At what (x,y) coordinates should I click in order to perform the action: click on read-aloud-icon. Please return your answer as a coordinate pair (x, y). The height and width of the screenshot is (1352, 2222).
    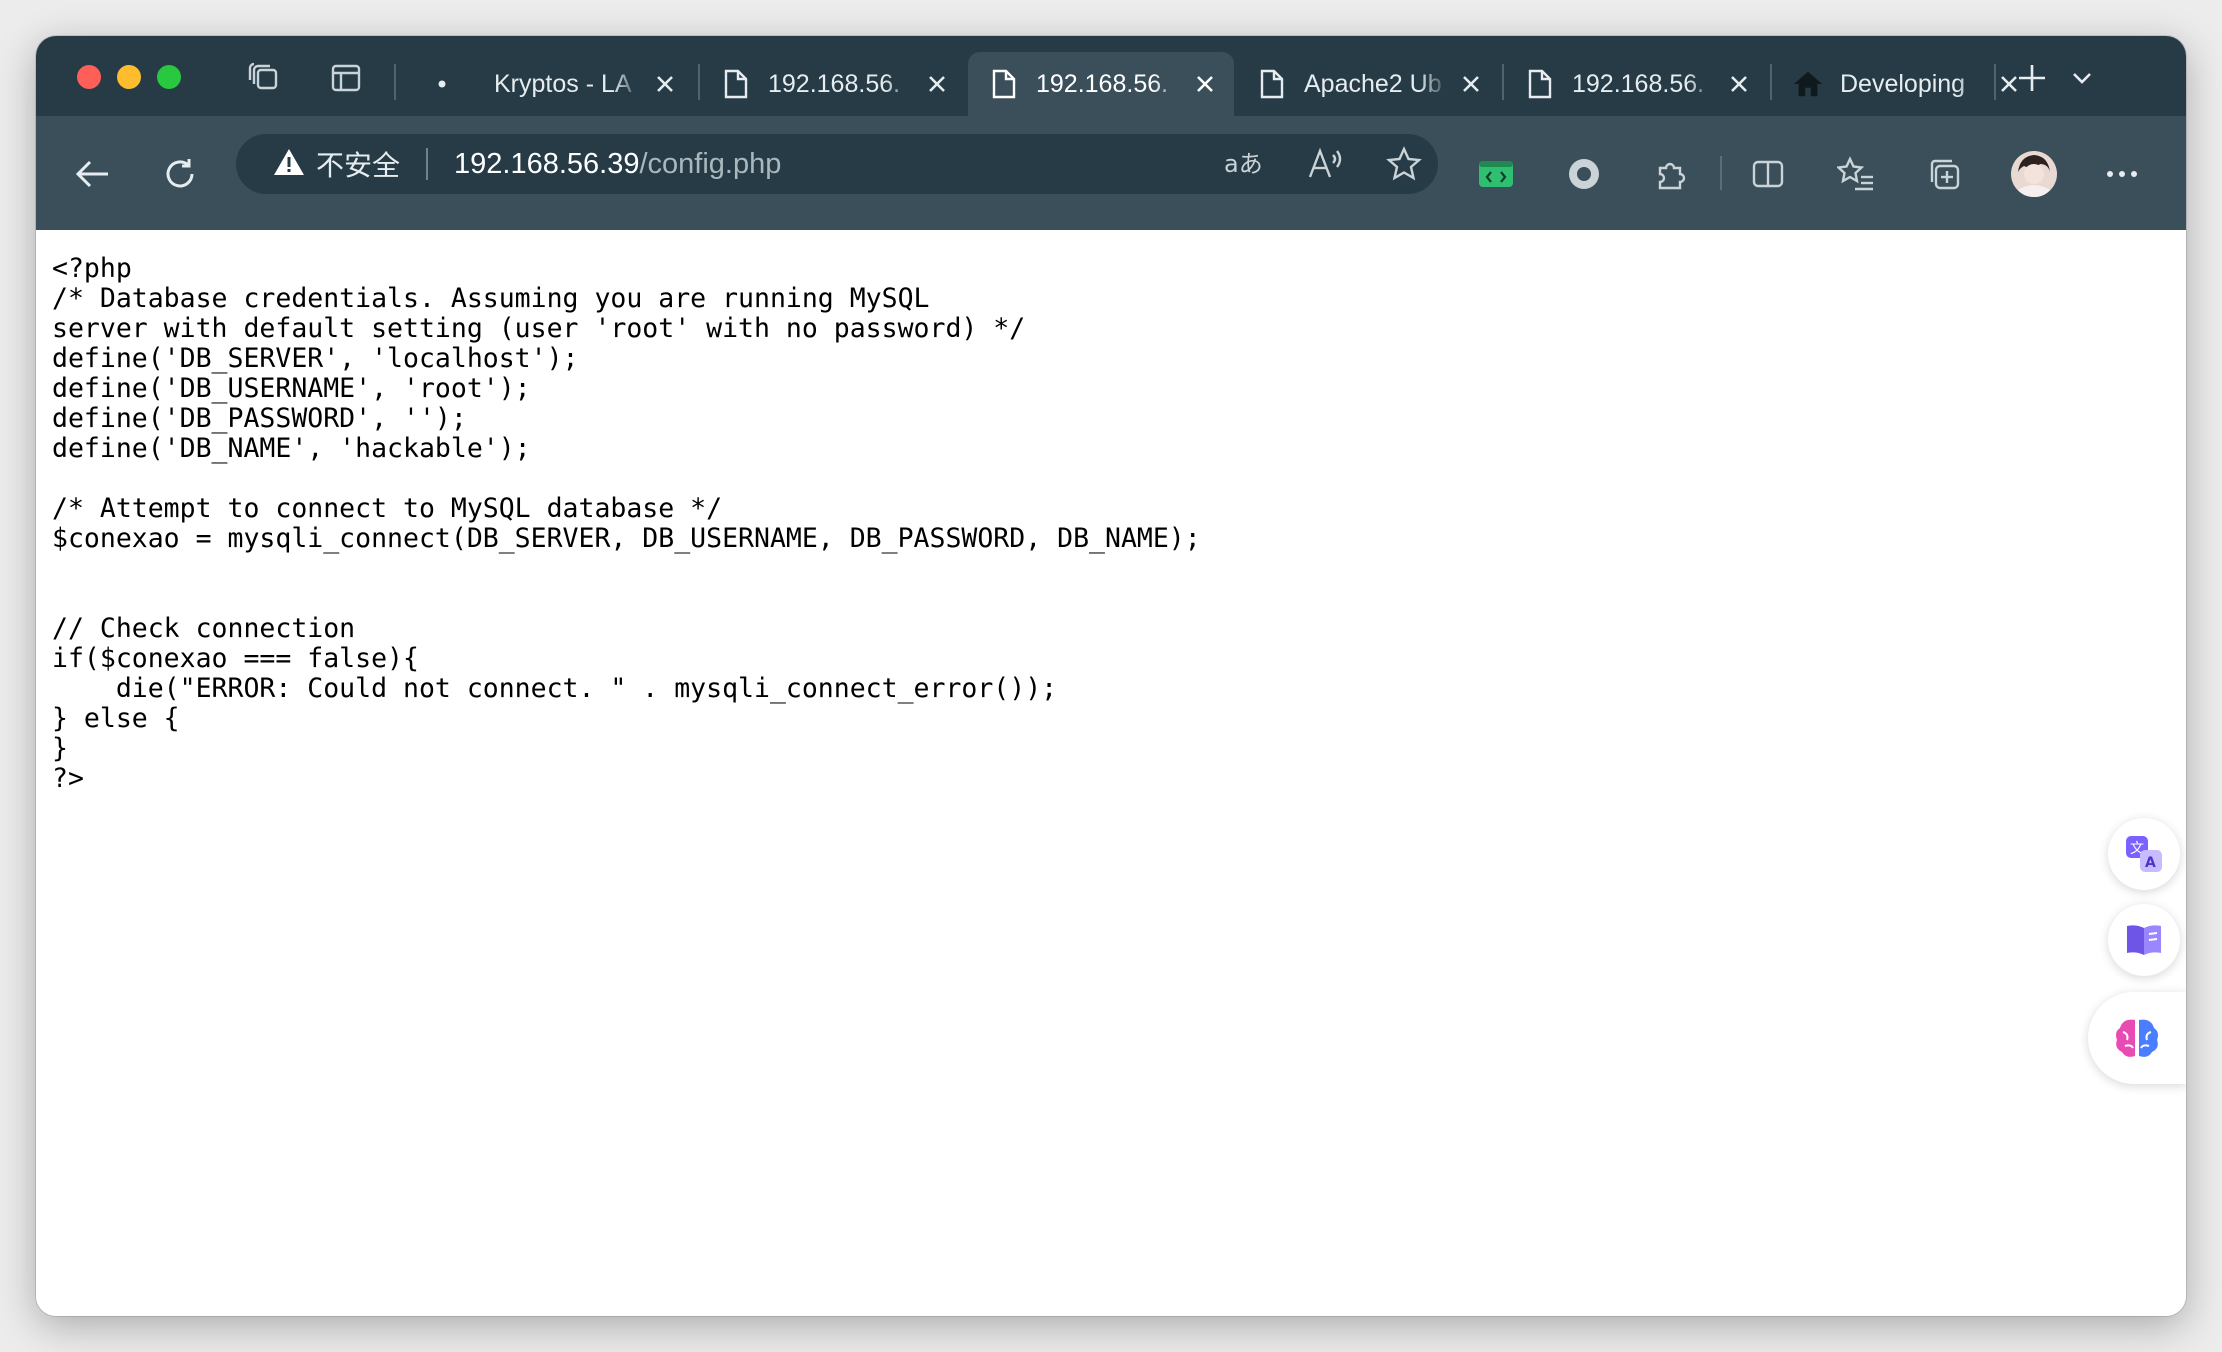
    Looking at the image, I should click on (1326, 164).